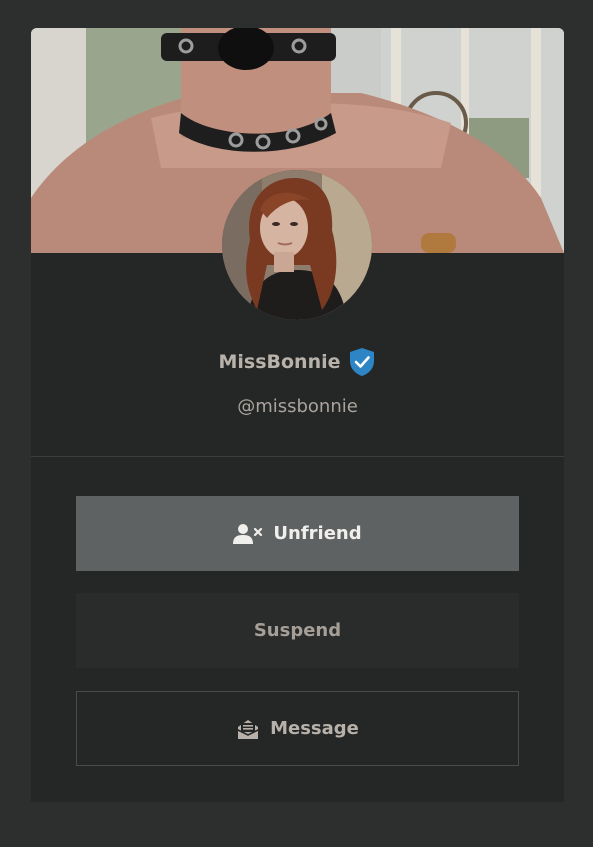 This screenshot has height=847, width=593. I want to click on user-x-icon, so click(248, 534).